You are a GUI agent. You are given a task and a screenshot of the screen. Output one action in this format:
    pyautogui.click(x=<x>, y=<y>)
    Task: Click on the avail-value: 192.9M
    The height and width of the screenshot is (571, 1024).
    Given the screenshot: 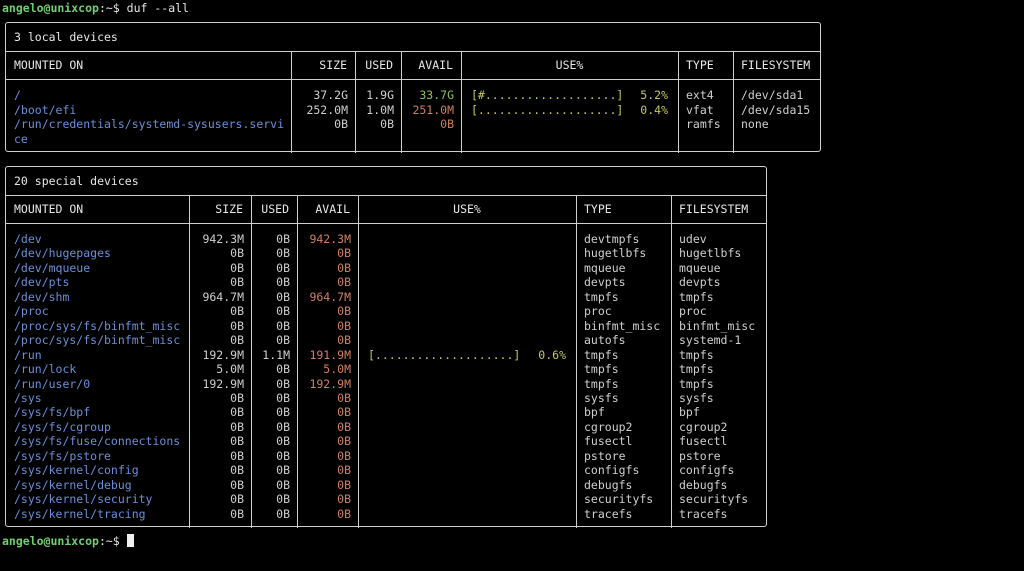 What is the action you would take?
    pyautogui.click(x=330, y=383)
    